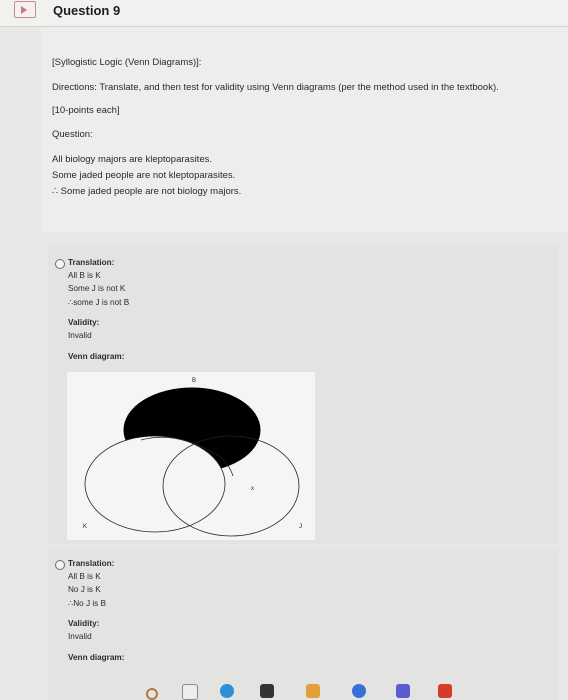 This screenshot has height=700, width=568. What do you see at coordinates (300, 527) in the screenshot?
I see `venn-label-j: J` at bounding box center [300, 527].